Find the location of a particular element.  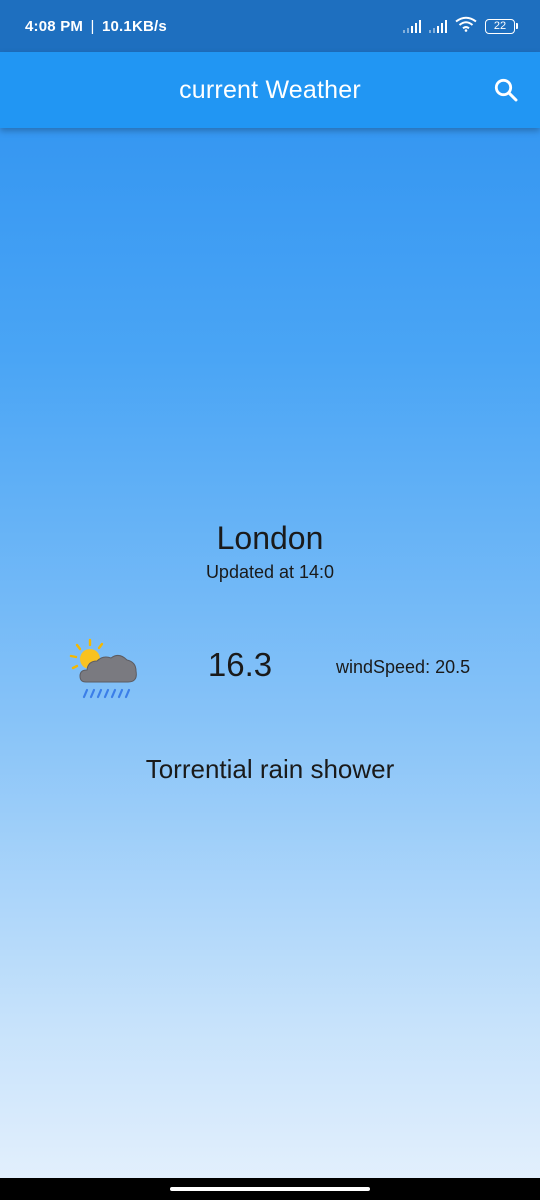

battery-icon: 22 is located at coordinates (501, 26).